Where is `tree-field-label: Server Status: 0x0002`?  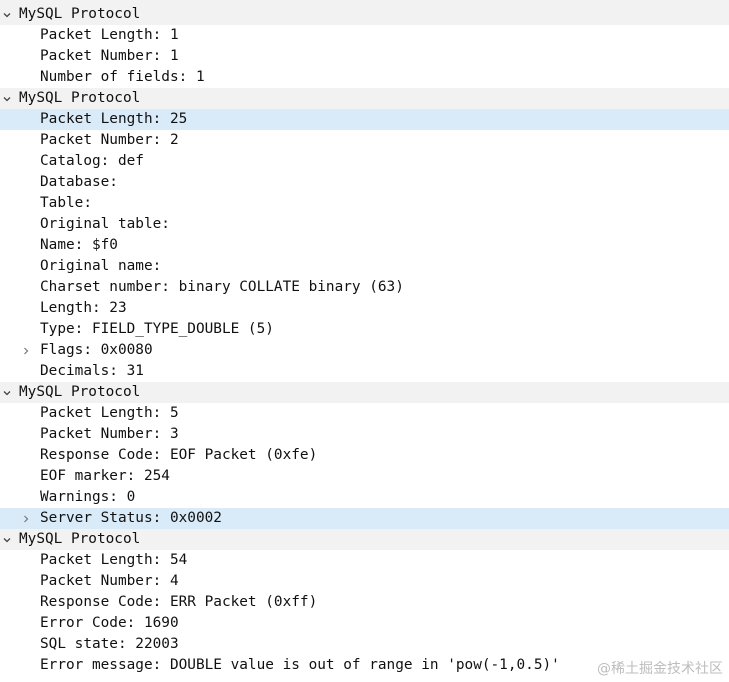 tree-field-label: Server Status: 0x0002 is located at coordinates (131, 518).